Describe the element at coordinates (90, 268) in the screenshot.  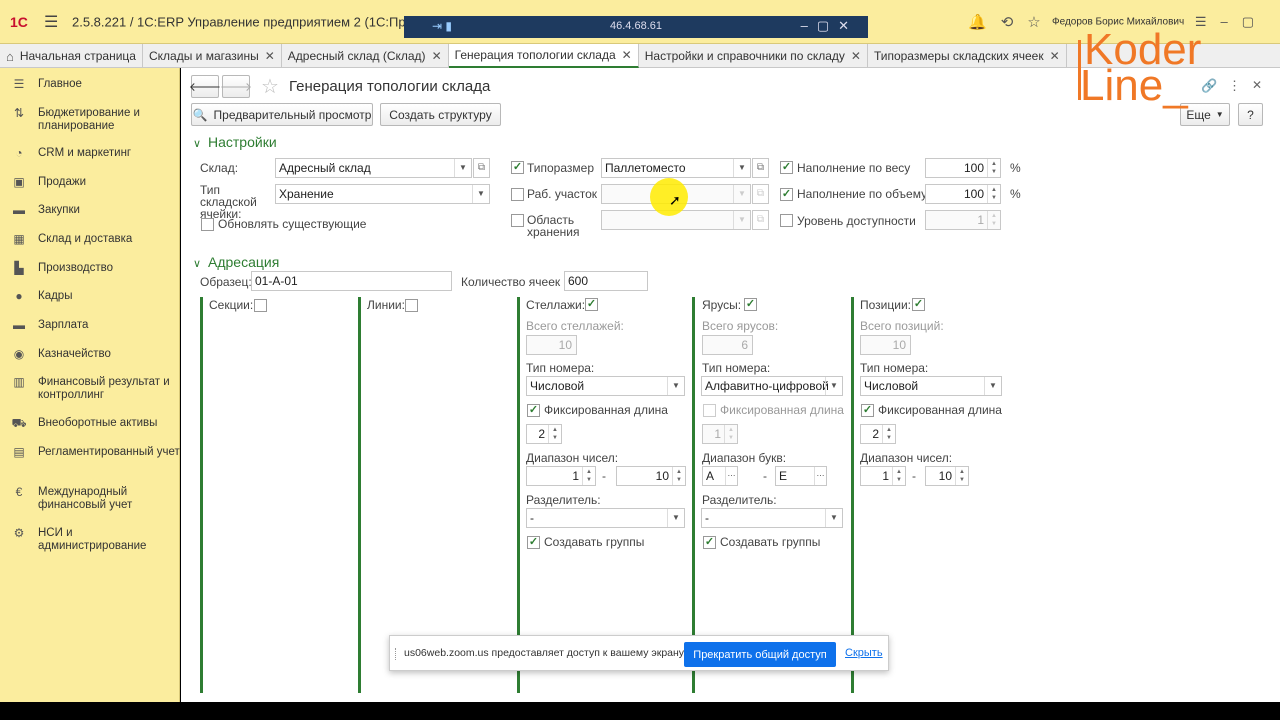
I see `sidebar-item-production: ▙ Производство` at that location.